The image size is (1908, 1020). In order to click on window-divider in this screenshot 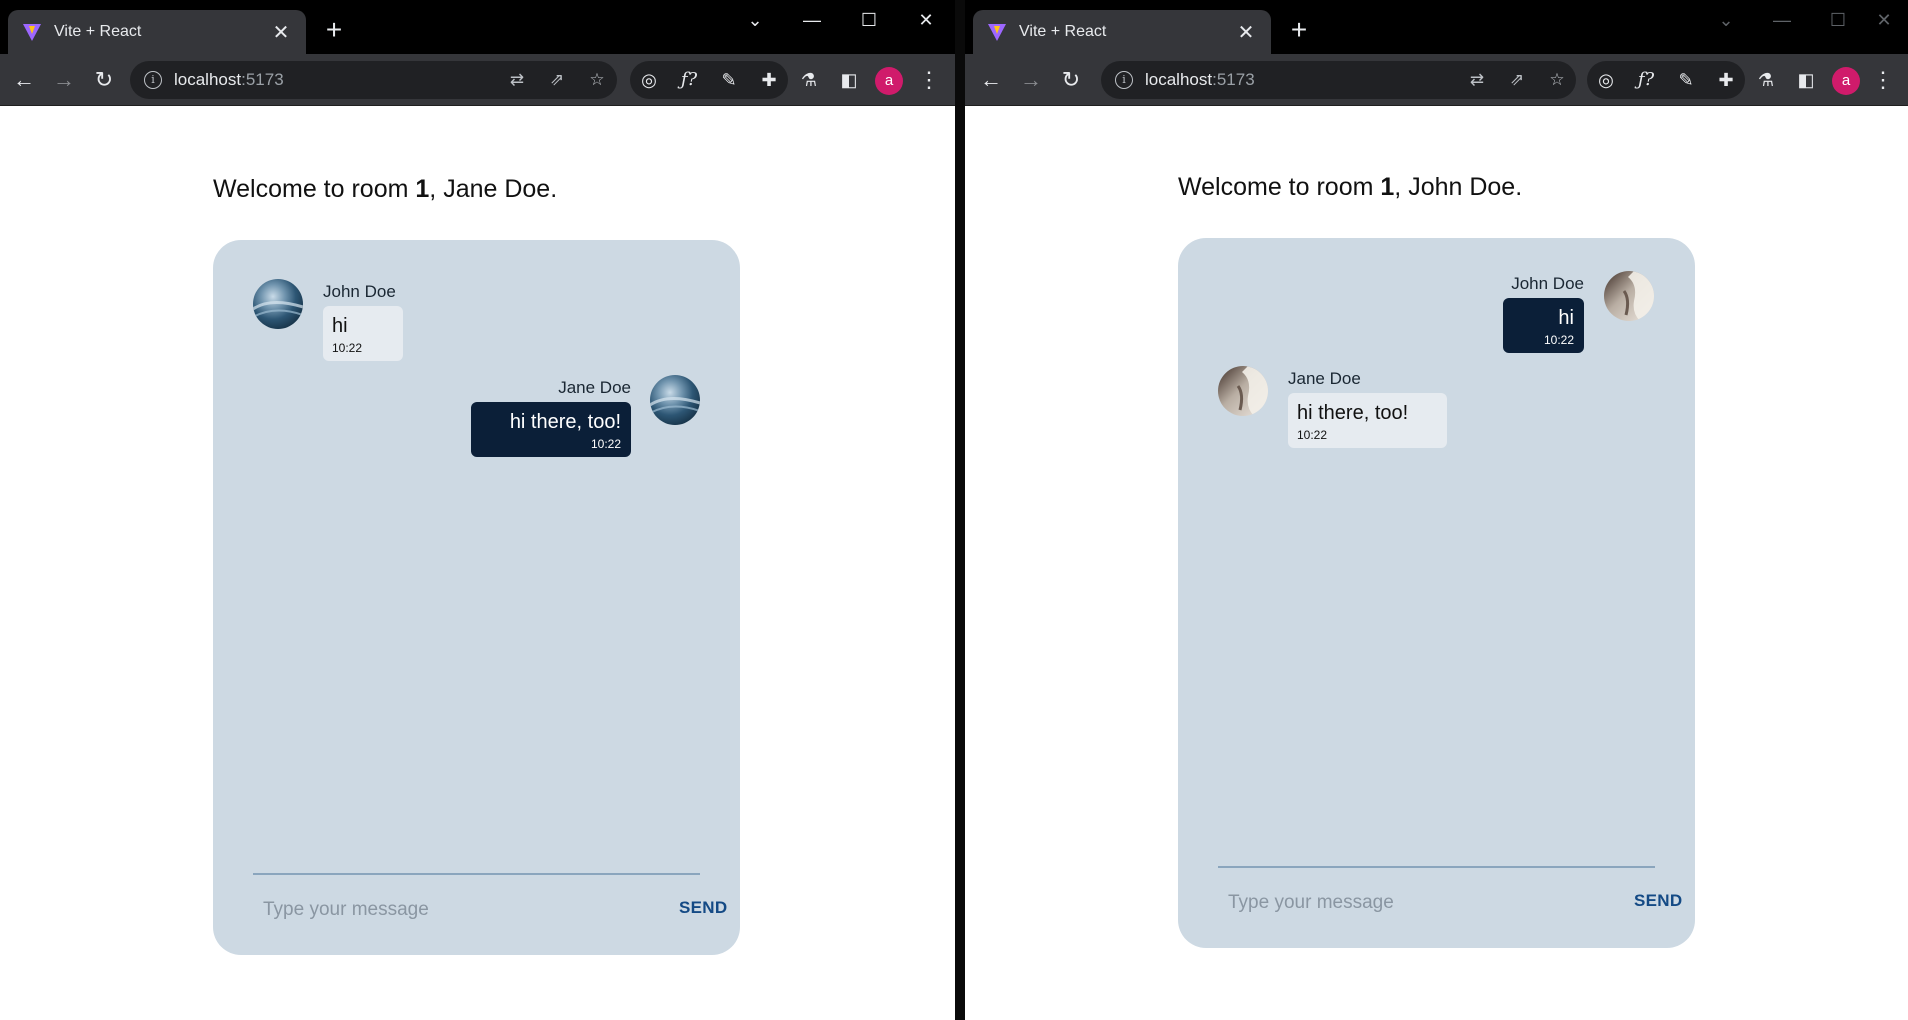, I will do `click(960, 510)`.